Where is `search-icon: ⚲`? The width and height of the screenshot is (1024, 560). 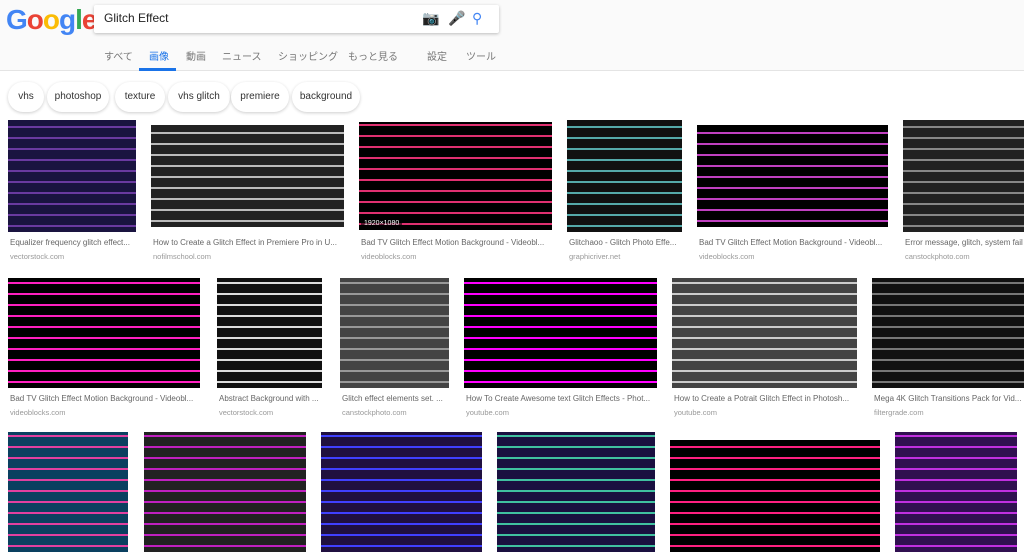
search-icon: ⚲ is located at coordinates (477, 18).